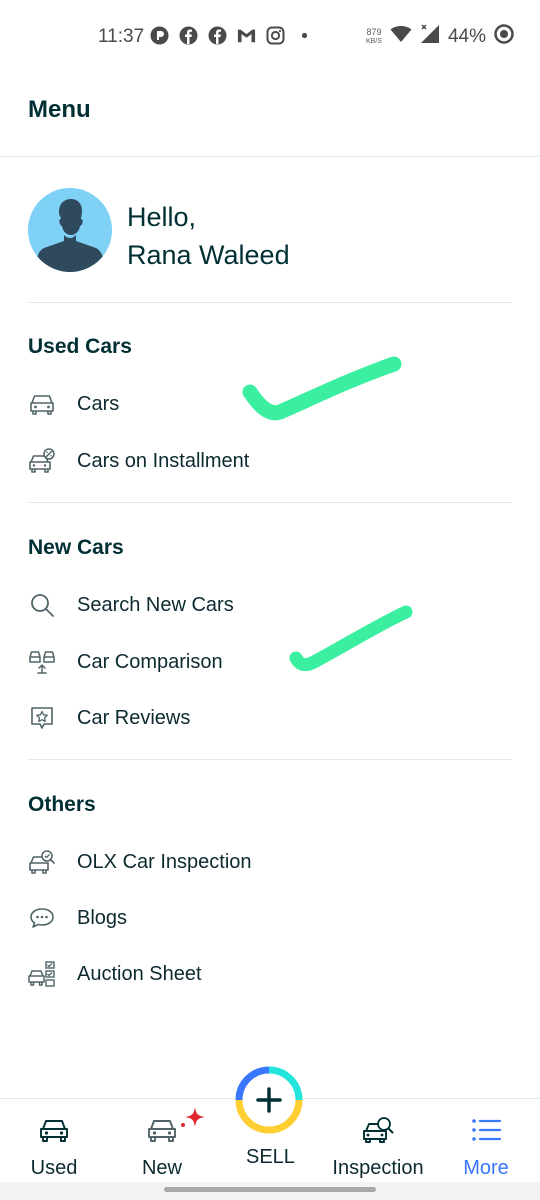 The width and height of the screenshot is (540, 1200). Describe the element at coordinates (208, 236) in the screenshot. I see `greeting: Hello, Rana Waleed` at that location.